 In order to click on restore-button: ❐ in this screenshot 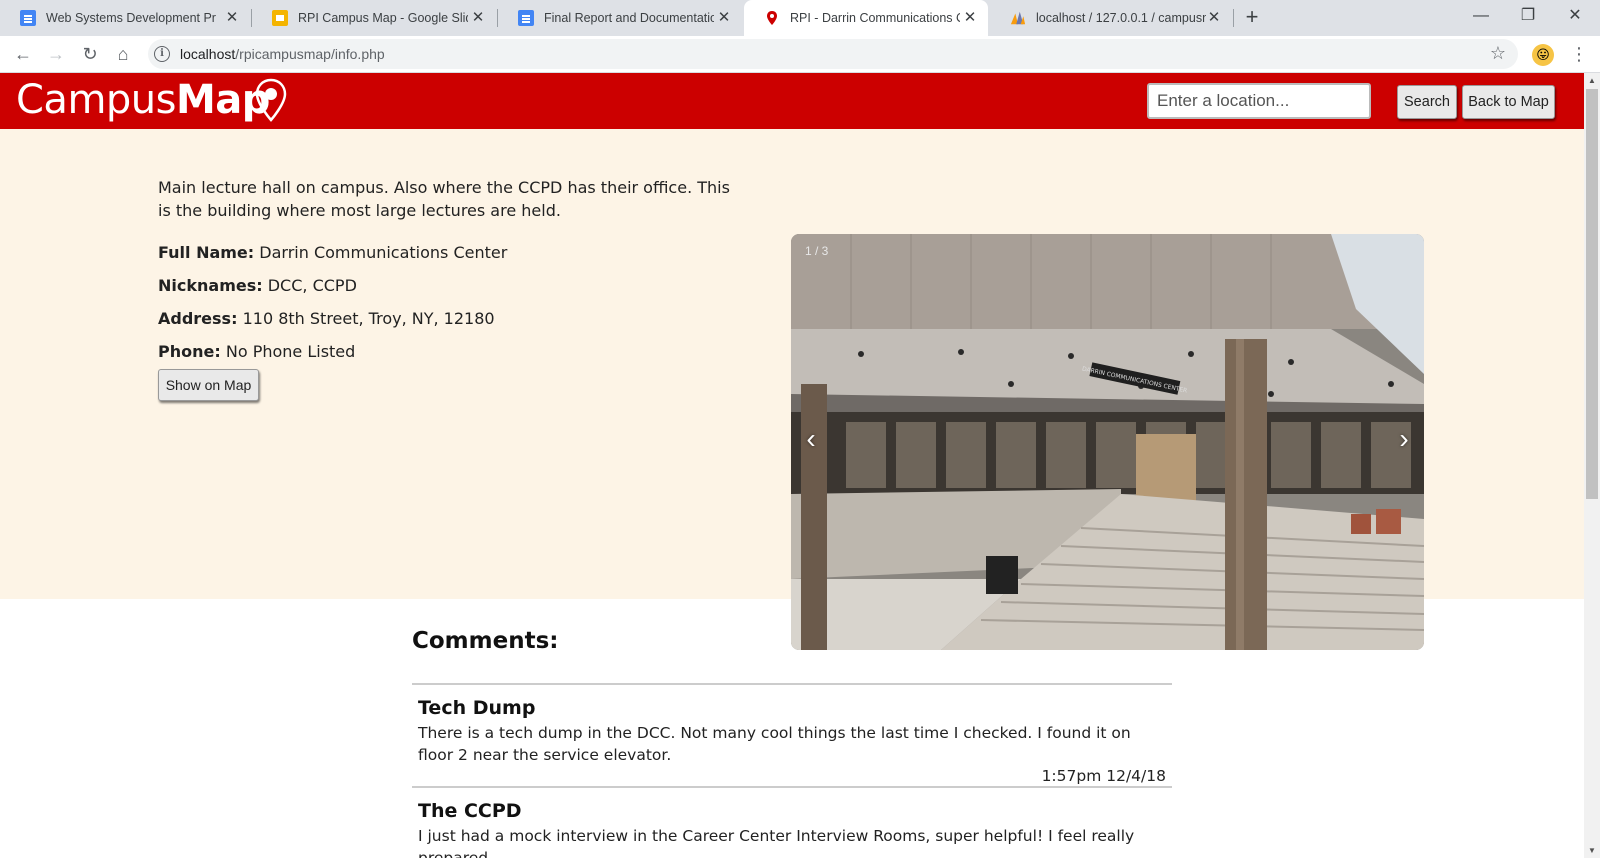, I will do `click(1528, 16)`.